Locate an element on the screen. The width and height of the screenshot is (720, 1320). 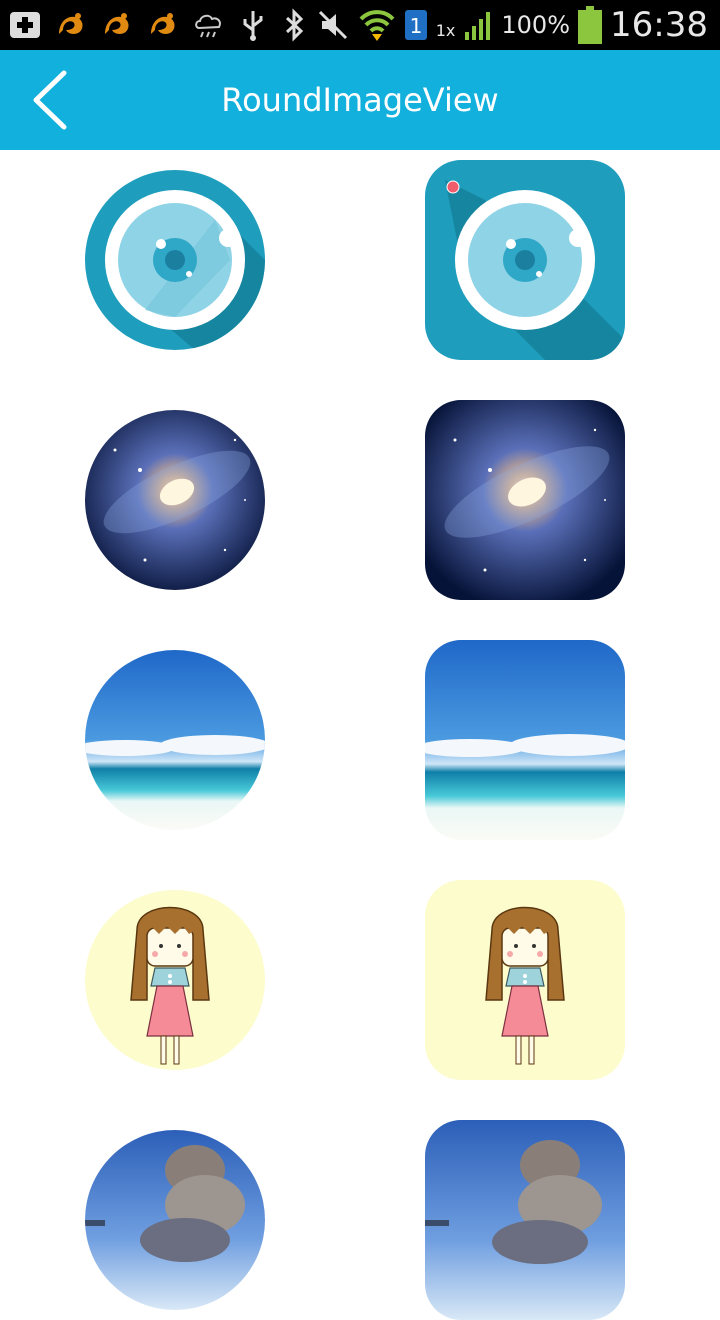
system-status: 1 1x 100% 16:38 is located at coordinates (495, 25).